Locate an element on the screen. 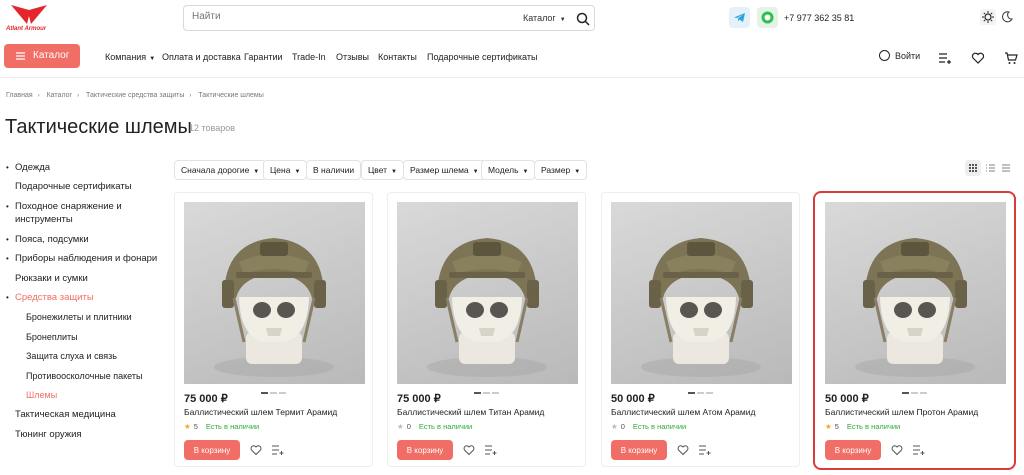 This screenshot has width=1024, height=475. breadcrumb-item: Главная is located at coordinates (19, 95).